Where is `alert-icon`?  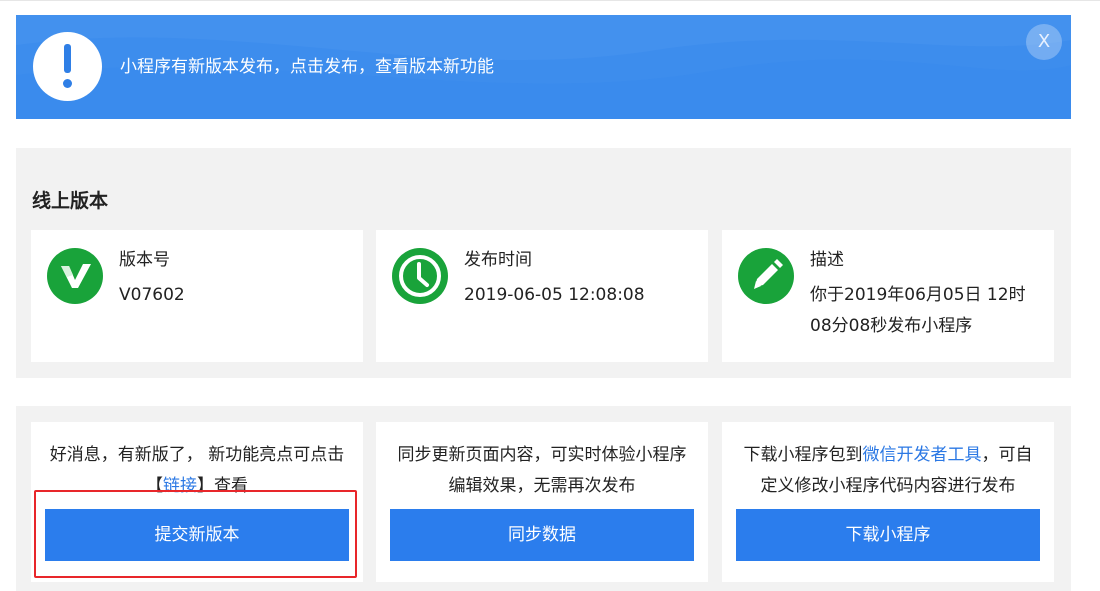
alert-icon is located at coordinates (67, 66).